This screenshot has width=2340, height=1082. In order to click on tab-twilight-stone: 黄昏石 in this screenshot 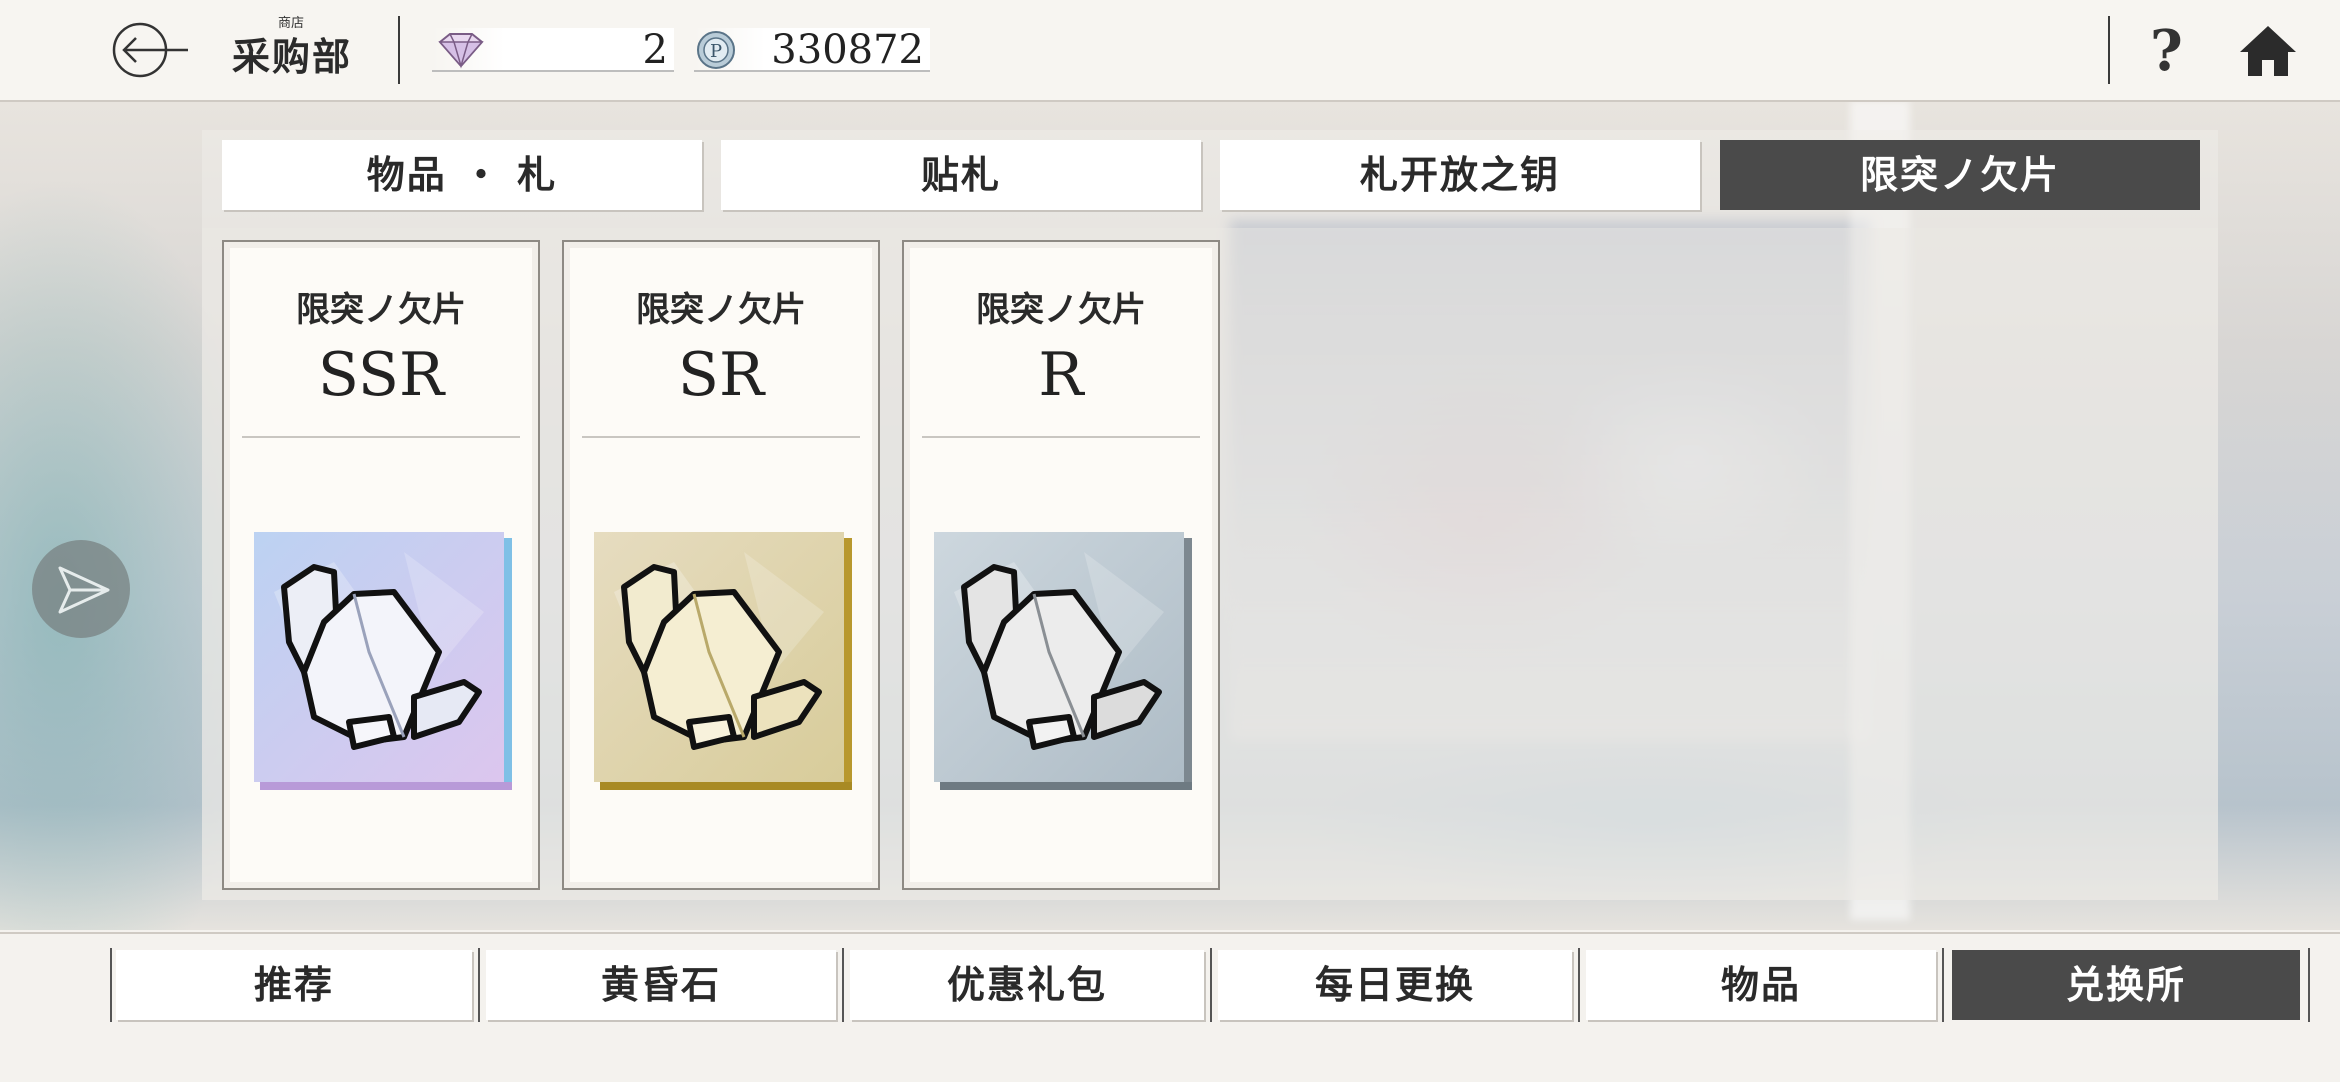, I will do `click(661, 985)`.